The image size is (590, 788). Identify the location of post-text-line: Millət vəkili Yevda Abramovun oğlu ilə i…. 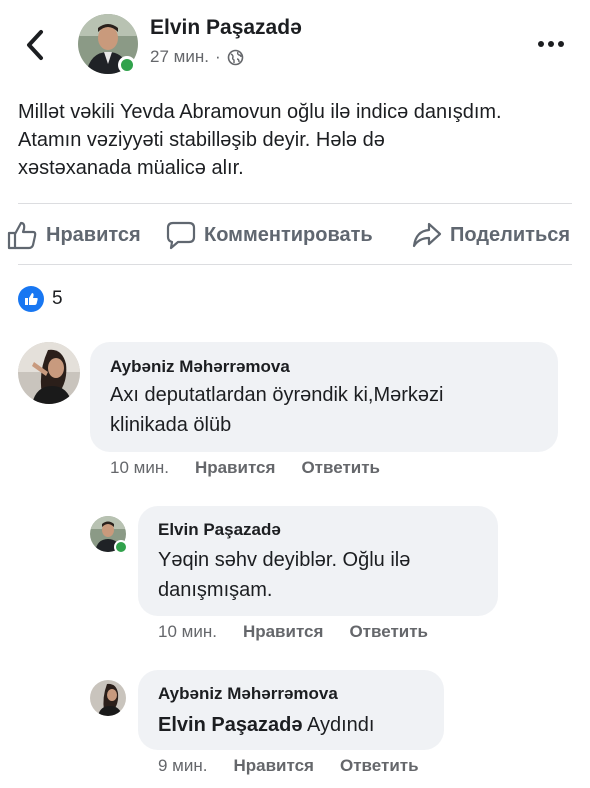
(260, 112).